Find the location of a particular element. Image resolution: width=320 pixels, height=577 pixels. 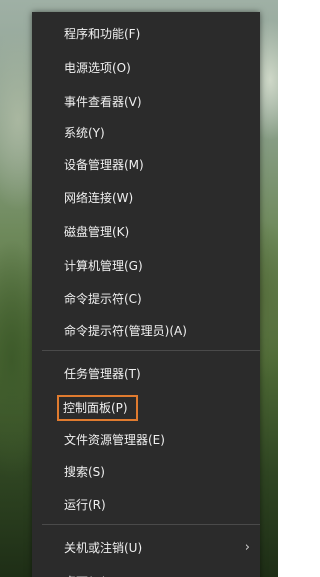

menu-item-label: 命令提示符(C) is located at coordinates (103, 299).